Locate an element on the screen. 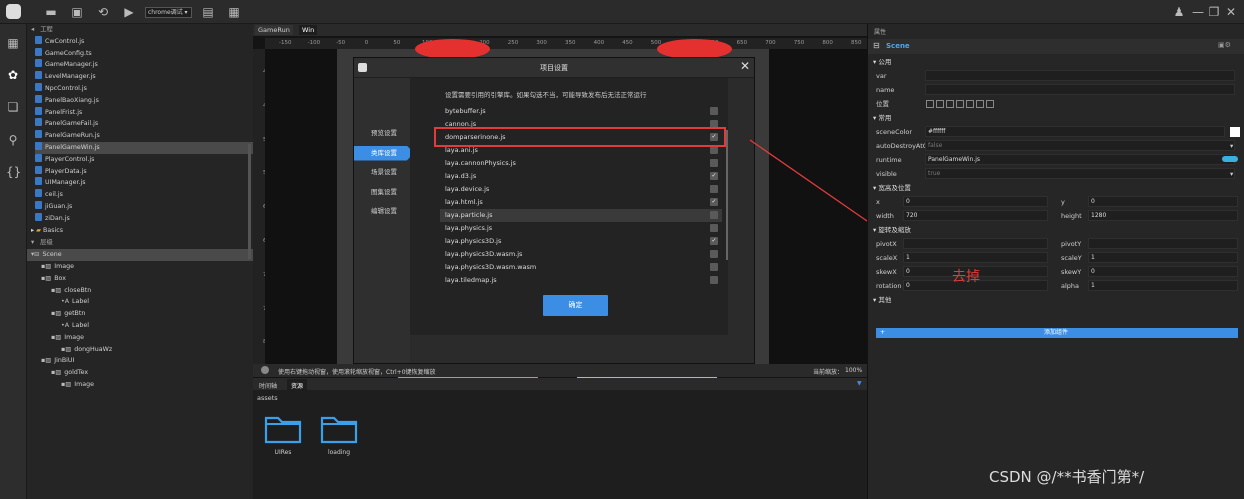 This screenshot has height=499, width=1244. collapse-icon: ◂ is located at coordinates (32, 29).